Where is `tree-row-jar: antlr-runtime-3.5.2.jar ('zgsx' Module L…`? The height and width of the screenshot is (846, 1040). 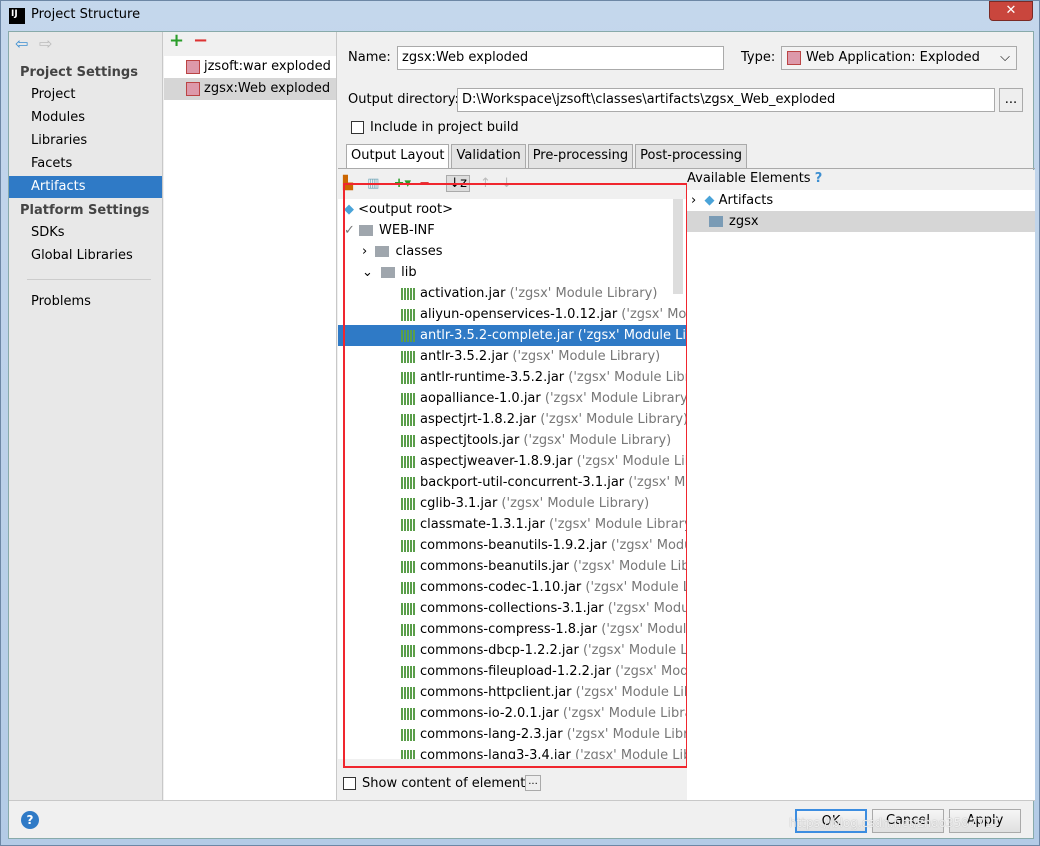
tree-row-jar: antlr-runtime-3.5.2.jar ('zgsx' Module L… is located at coordinates (512, 377).